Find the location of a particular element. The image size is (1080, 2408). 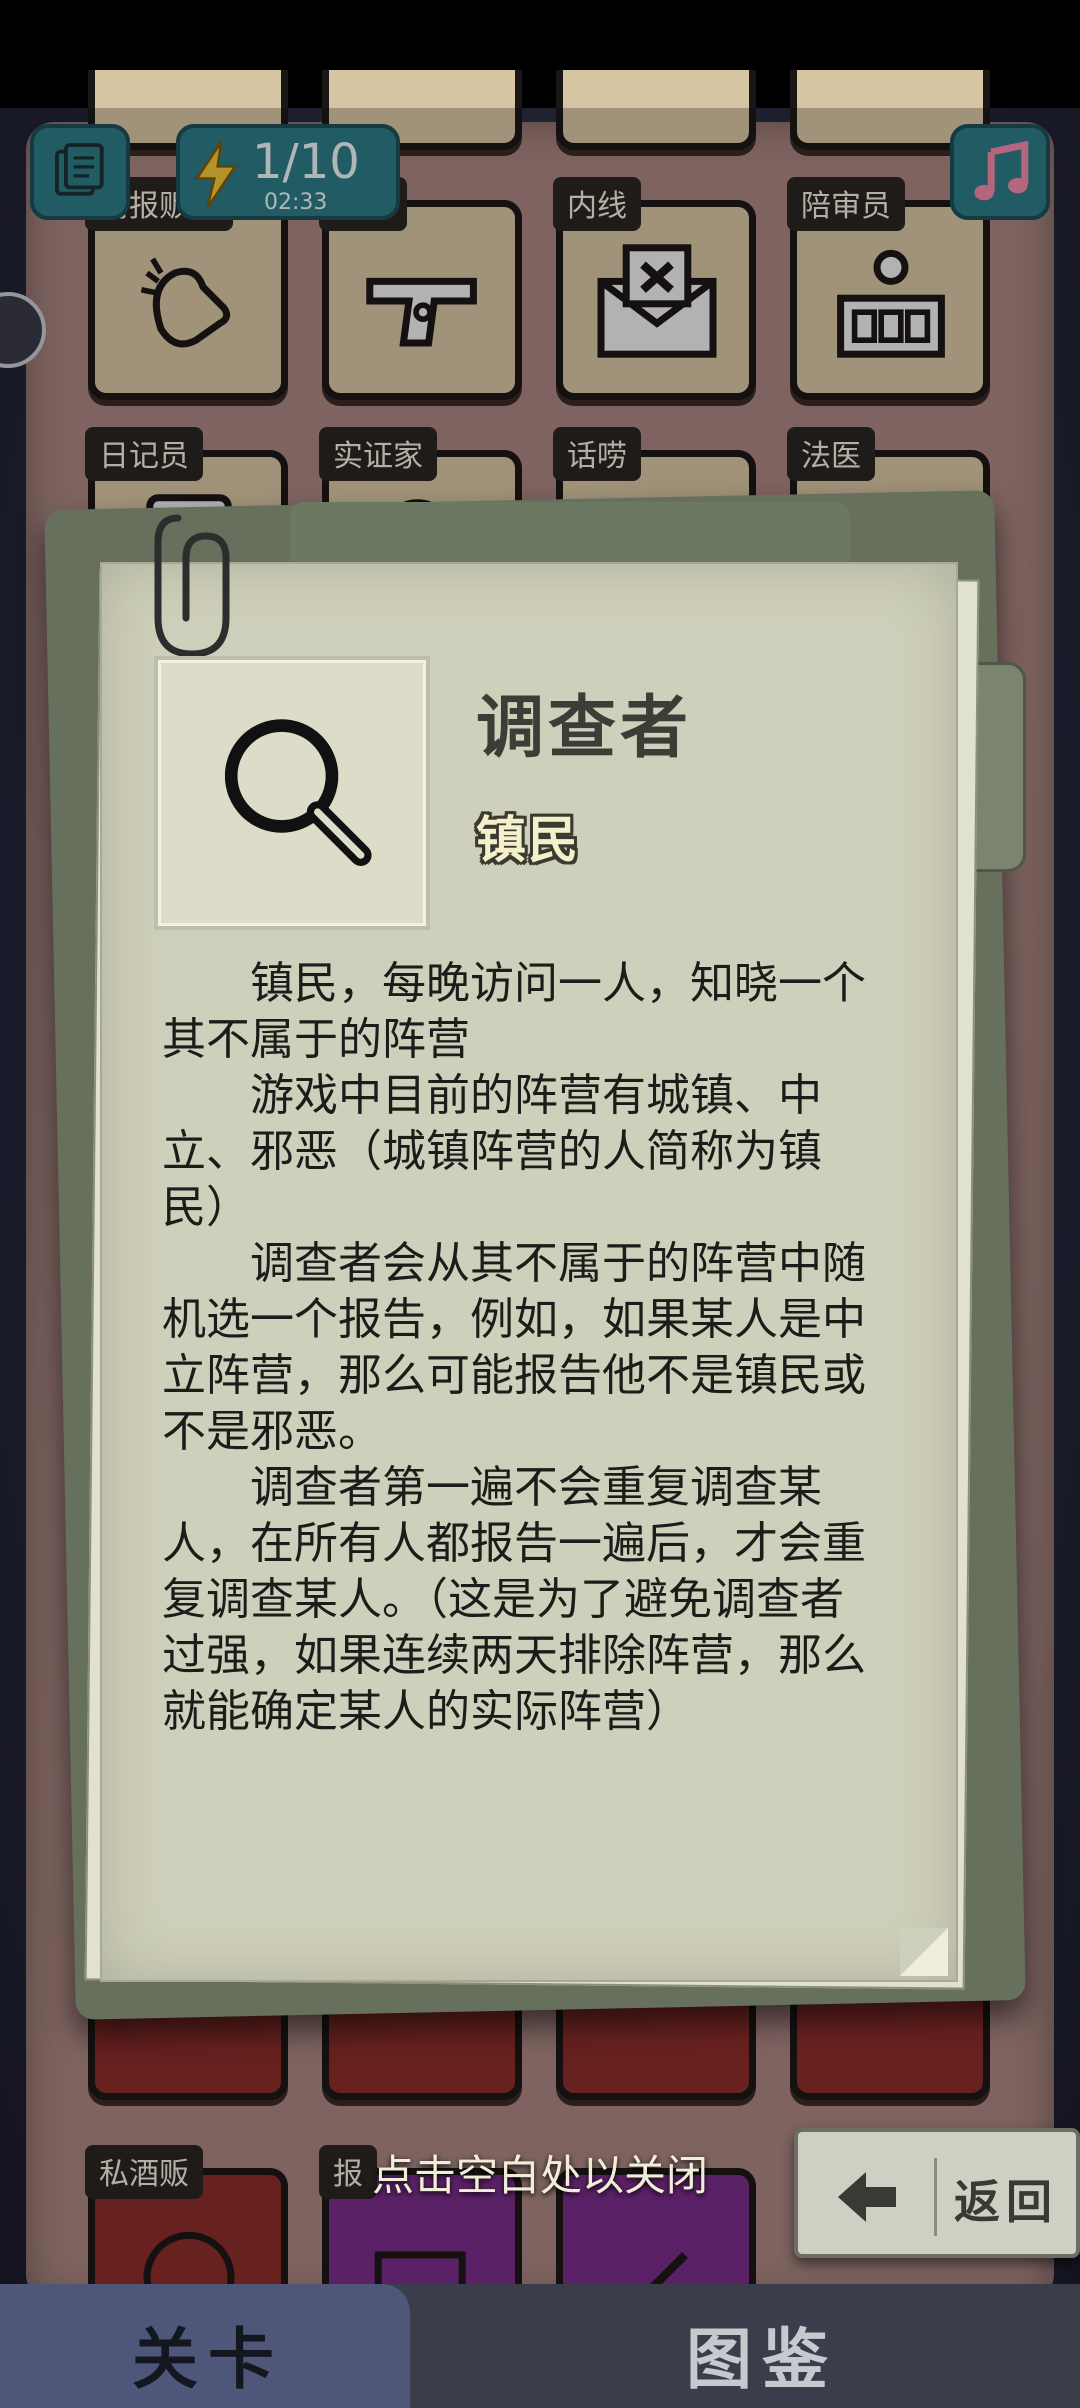

description-paragraph: 镇民，每晚访问一人，知晓一个其不属于的阵营 is located at coordinates (514, 1011).